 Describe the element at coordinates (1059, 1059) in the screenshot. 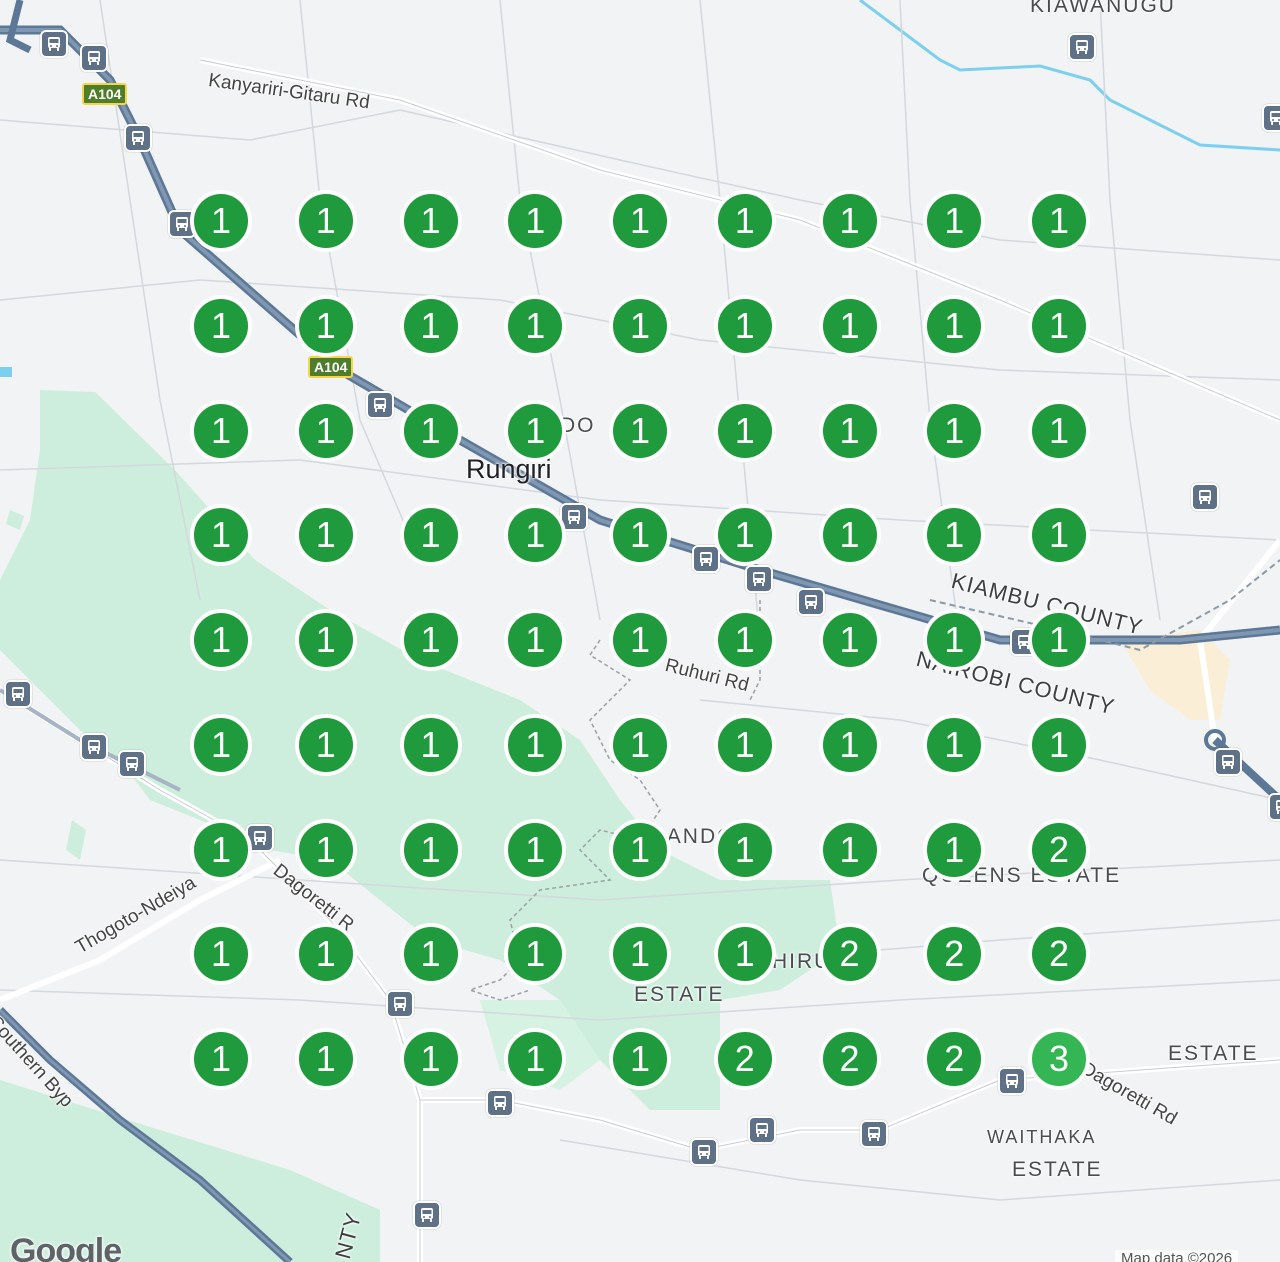

I see `cluster-marker: 3` at that location.